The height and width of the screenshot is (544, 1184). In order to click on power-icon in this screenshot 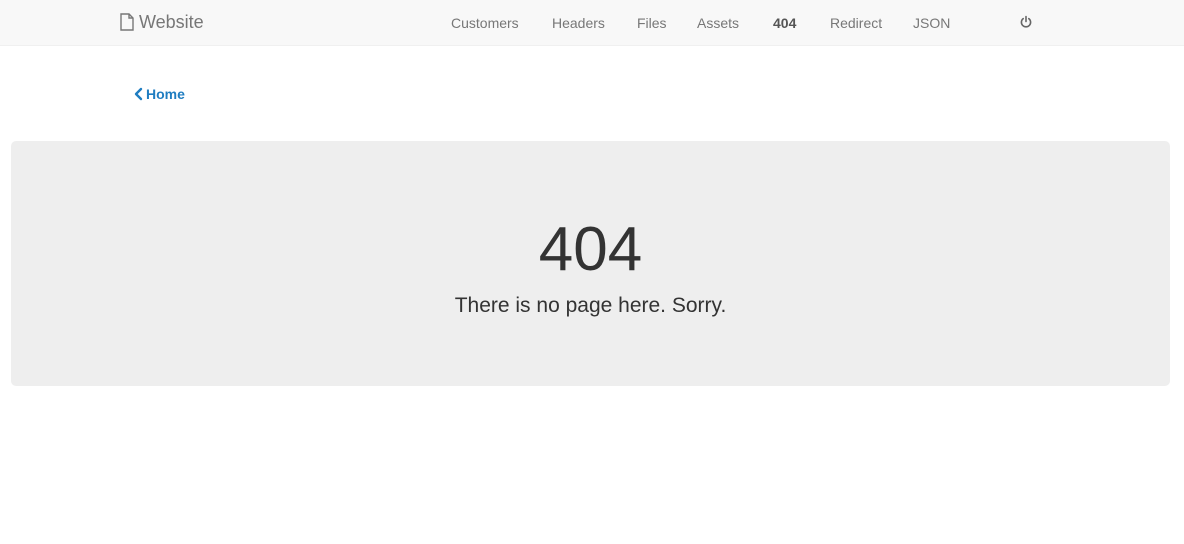, I will do `click(1026, 22)`.